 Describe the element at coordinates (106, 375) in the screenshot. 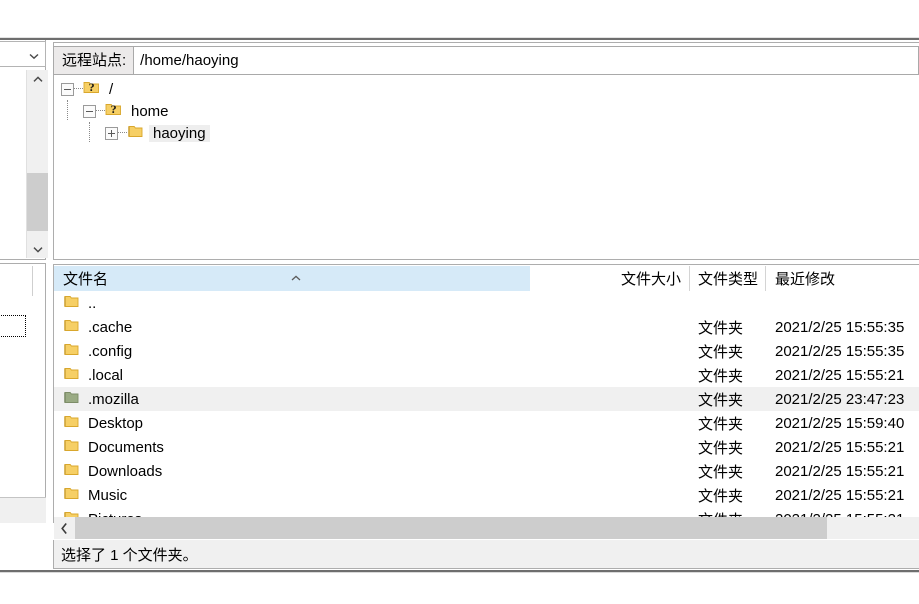

I see `file-name-label: .local` at that location.